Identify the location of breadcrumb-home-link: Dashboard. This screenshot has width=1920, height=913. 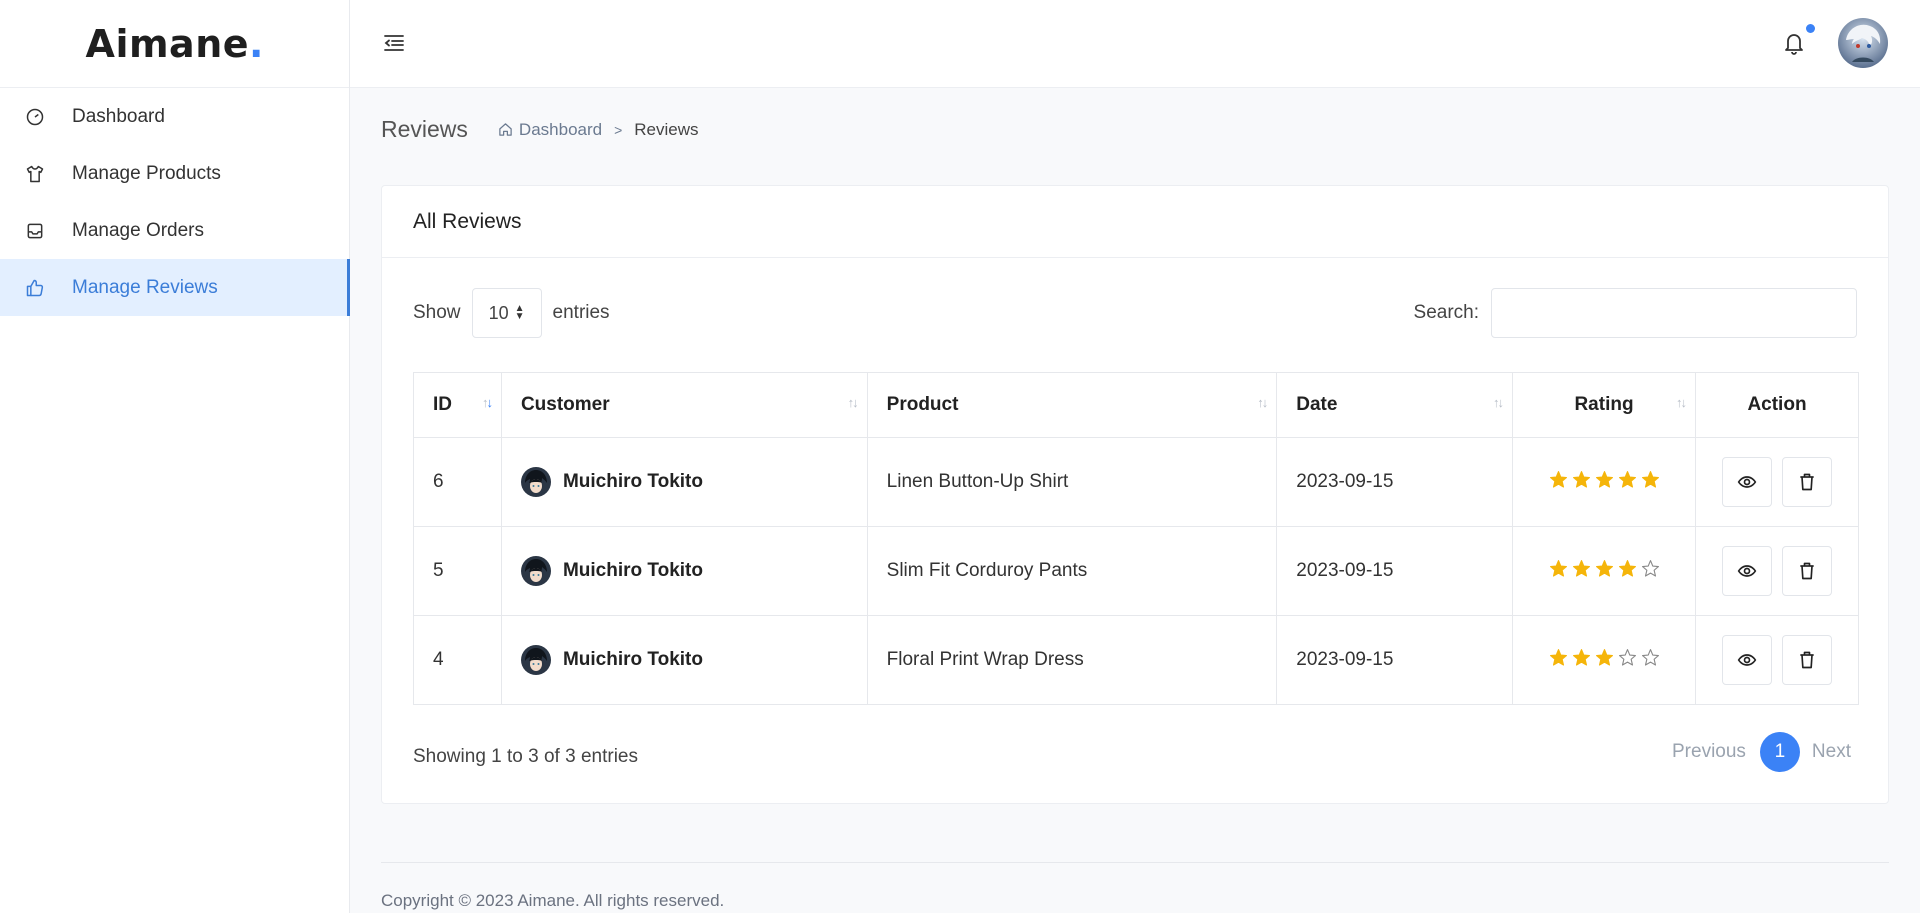
(550, 130).